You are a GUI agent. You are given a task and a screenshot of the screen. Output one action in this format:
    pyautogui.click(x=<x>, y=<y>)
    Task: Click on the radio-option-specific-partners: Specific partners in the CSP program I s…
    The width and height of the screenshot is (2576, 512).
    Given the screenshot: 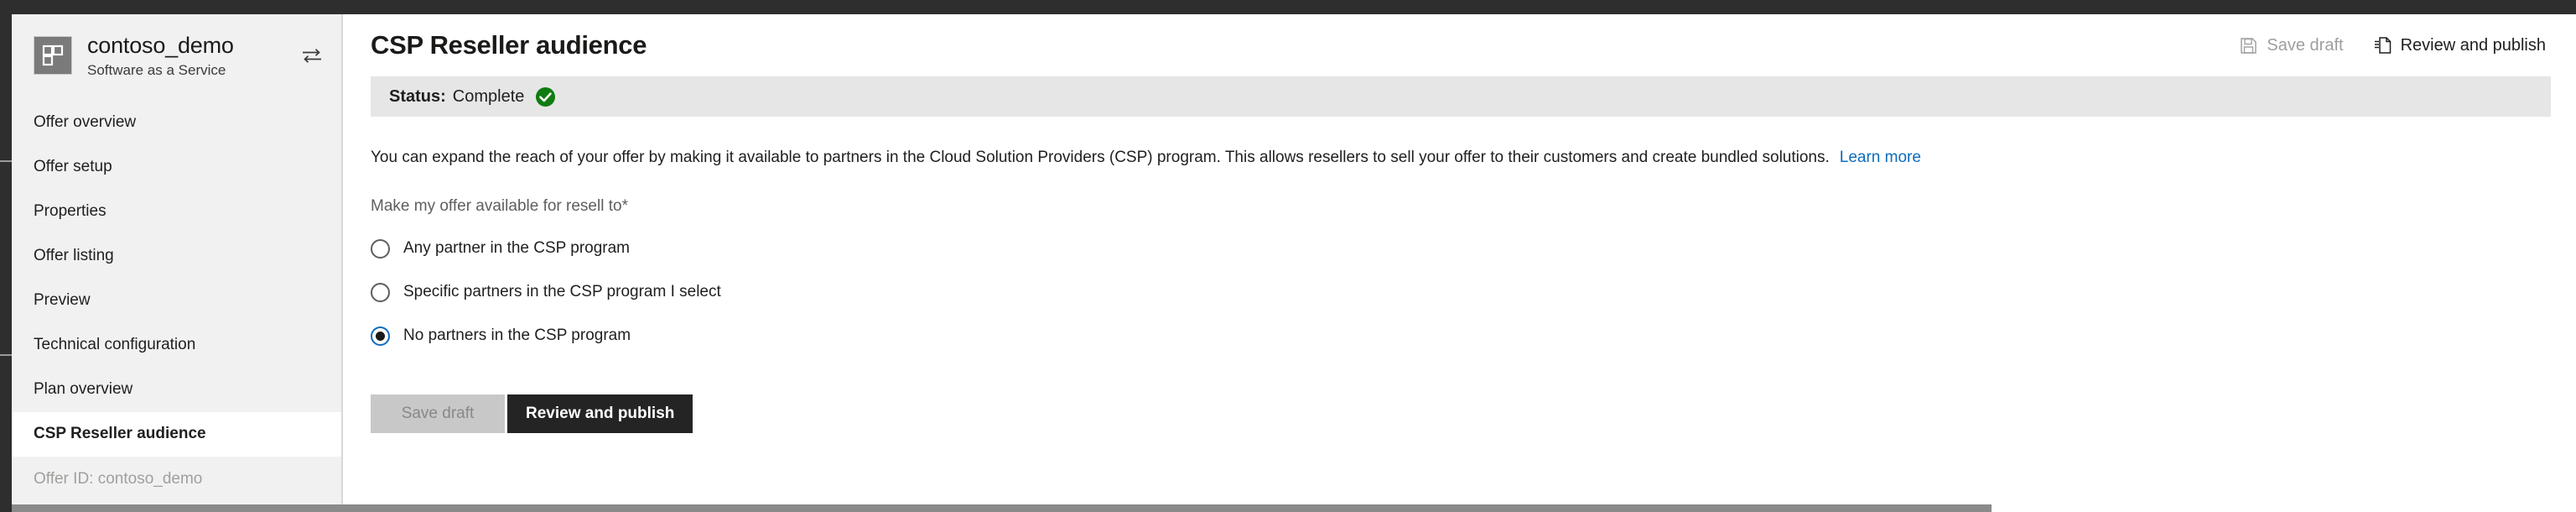 What is the action you would take?
    pyautogui.click(x=1473, y=292)
    